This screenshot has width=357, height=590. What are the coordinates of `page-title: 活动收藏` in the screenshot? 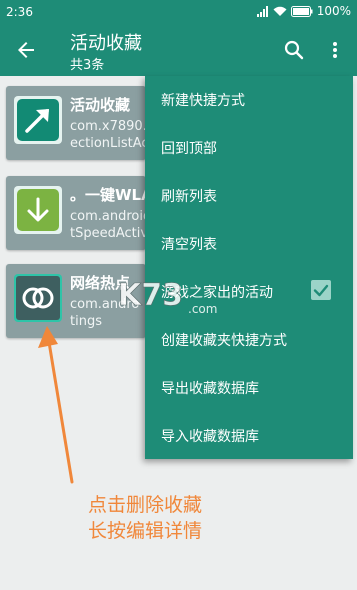 It's located at (106, 43).